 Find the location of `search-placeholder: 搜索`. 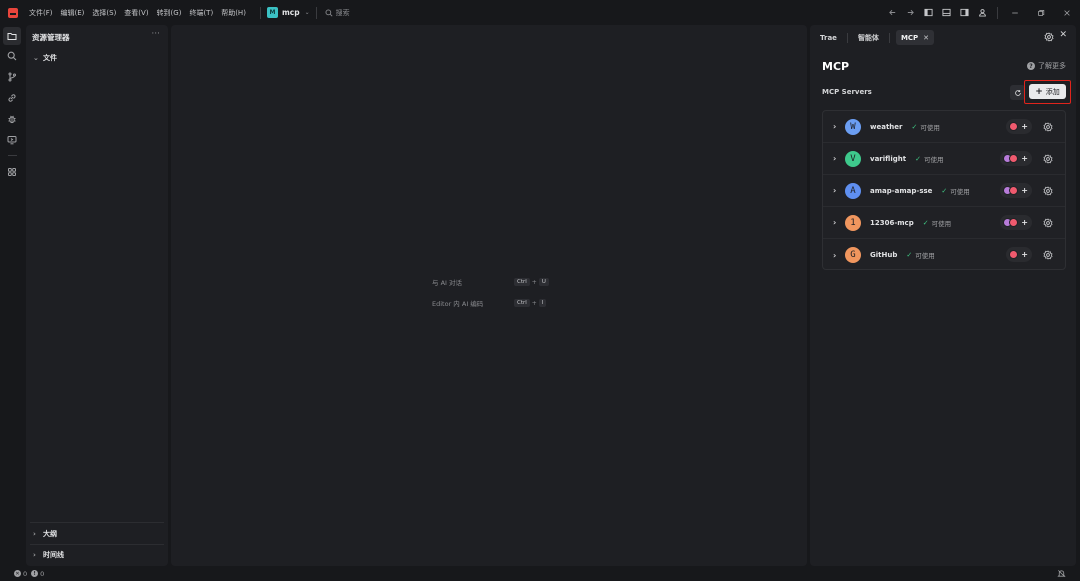

search-placeholder: 搜索 is located at coordinates (342, 12).